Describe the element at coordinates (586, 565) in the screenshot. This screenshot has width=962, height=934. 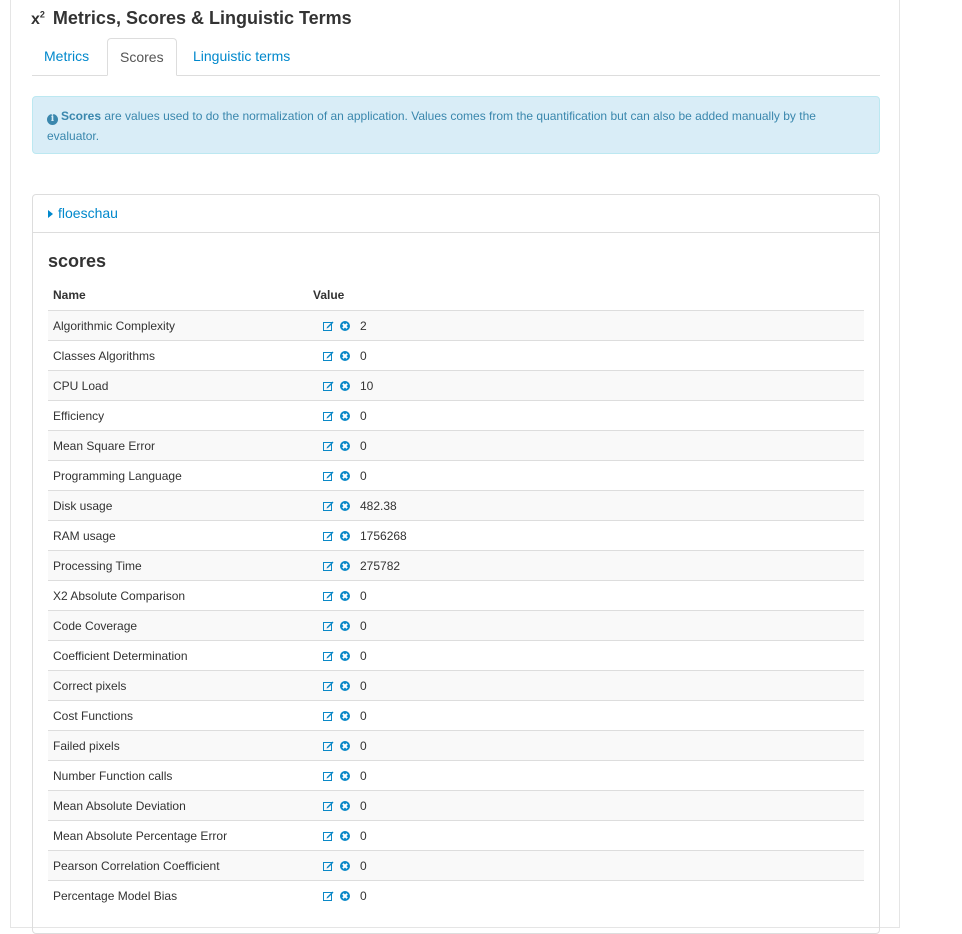
I see `score-value-cell: 275782` at that location.